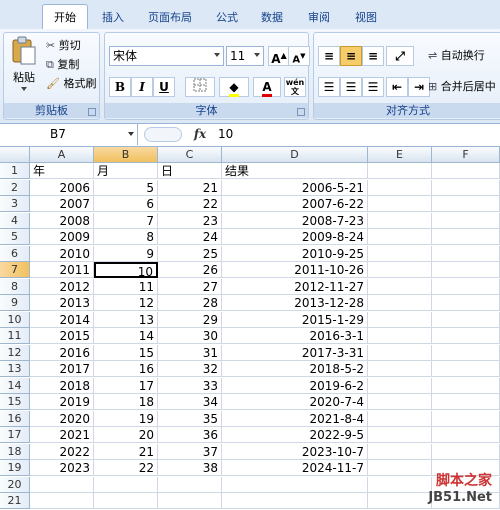 The image size is (500, 510). What do you see at coordinates (126, 171) in the screenshot?
I see `grid-cell: 月` at bounding box center [126, 171].